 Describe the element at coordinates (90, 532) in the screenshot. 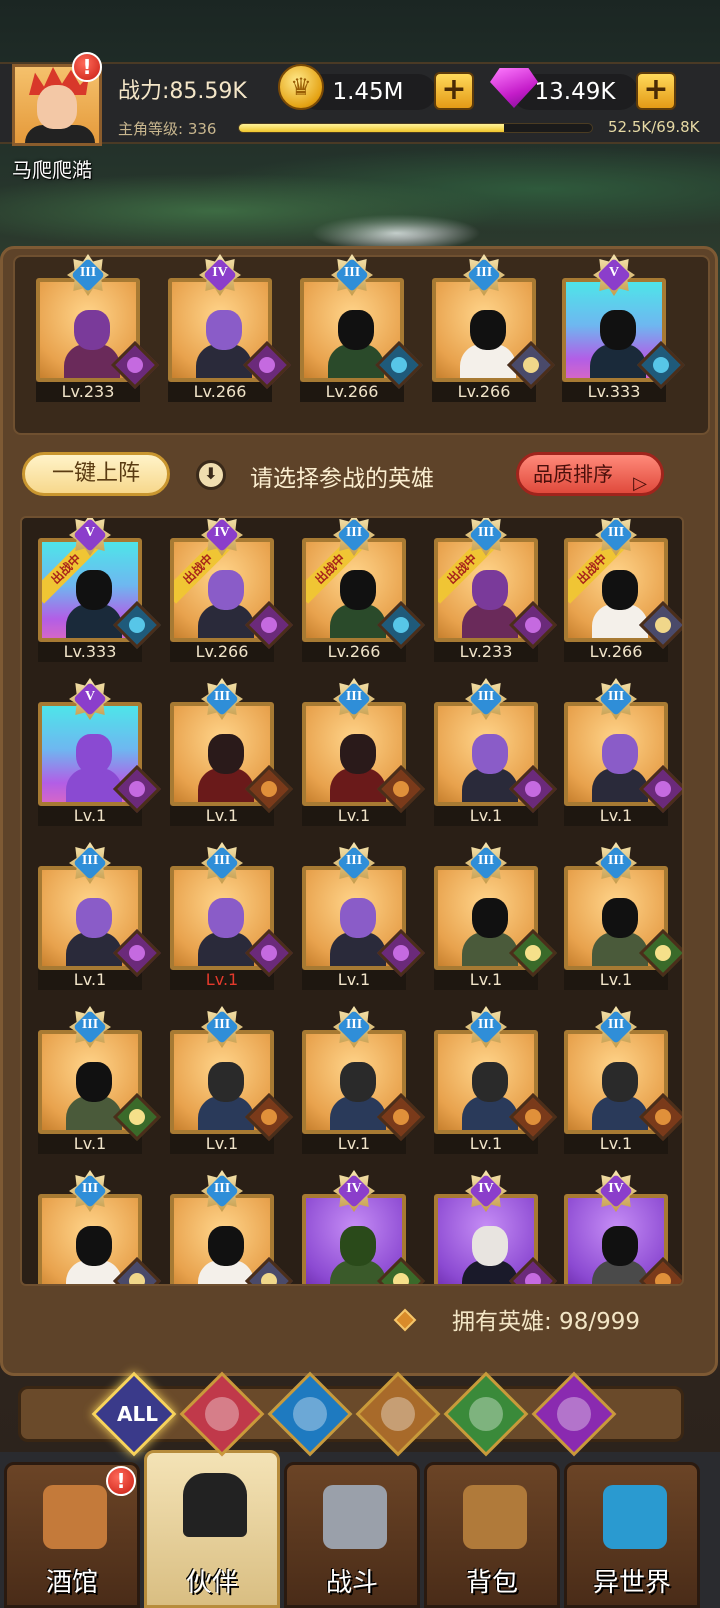

I see `rank-numeral: V` at that location.